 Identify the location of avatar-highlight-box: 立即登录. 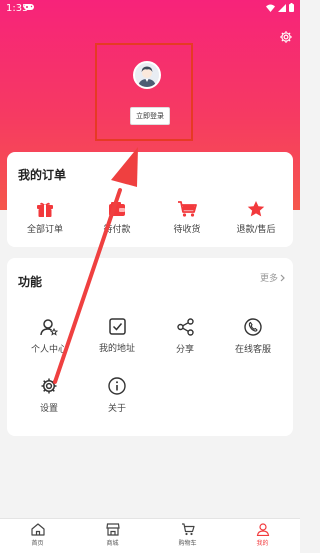
(144, 92).